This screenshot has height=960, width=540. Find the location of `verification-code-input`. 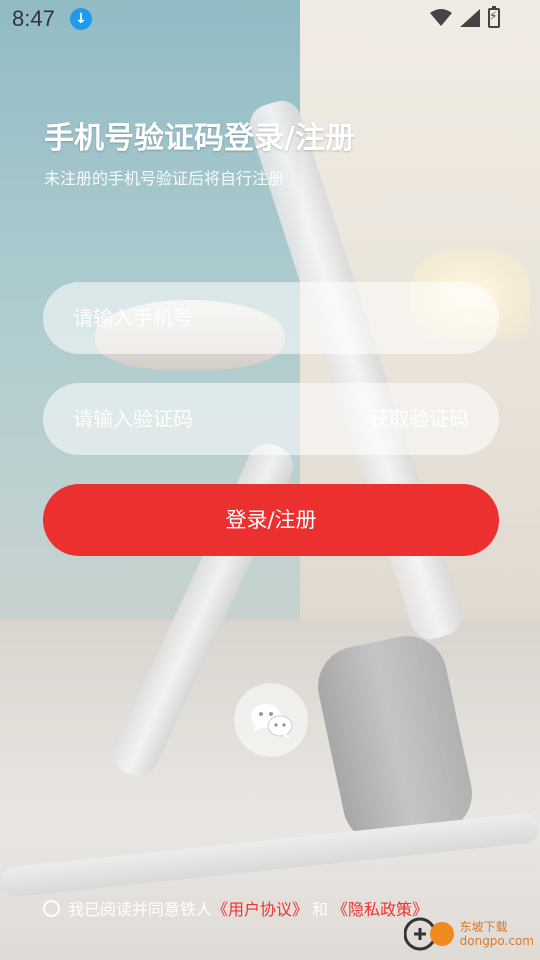

verification-code-input is located at coordinates (213, 419).